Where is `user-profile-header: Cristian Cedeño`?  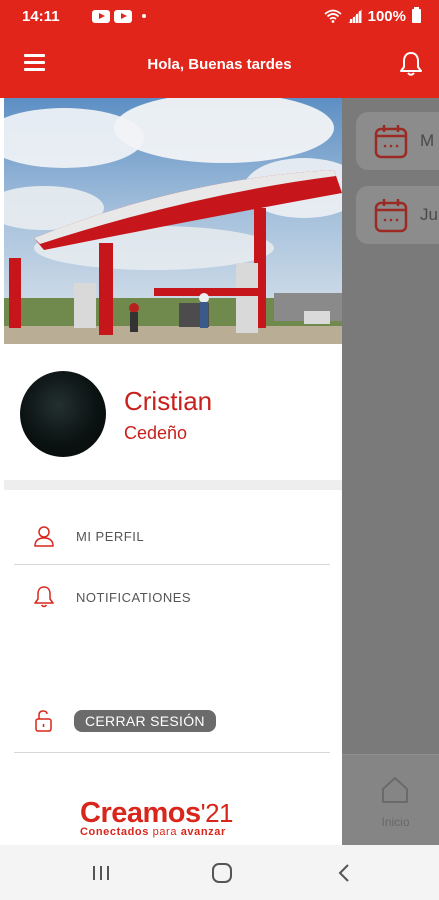 user-profile-header: Cristian Cedeño is located at coordinates (171, 412).